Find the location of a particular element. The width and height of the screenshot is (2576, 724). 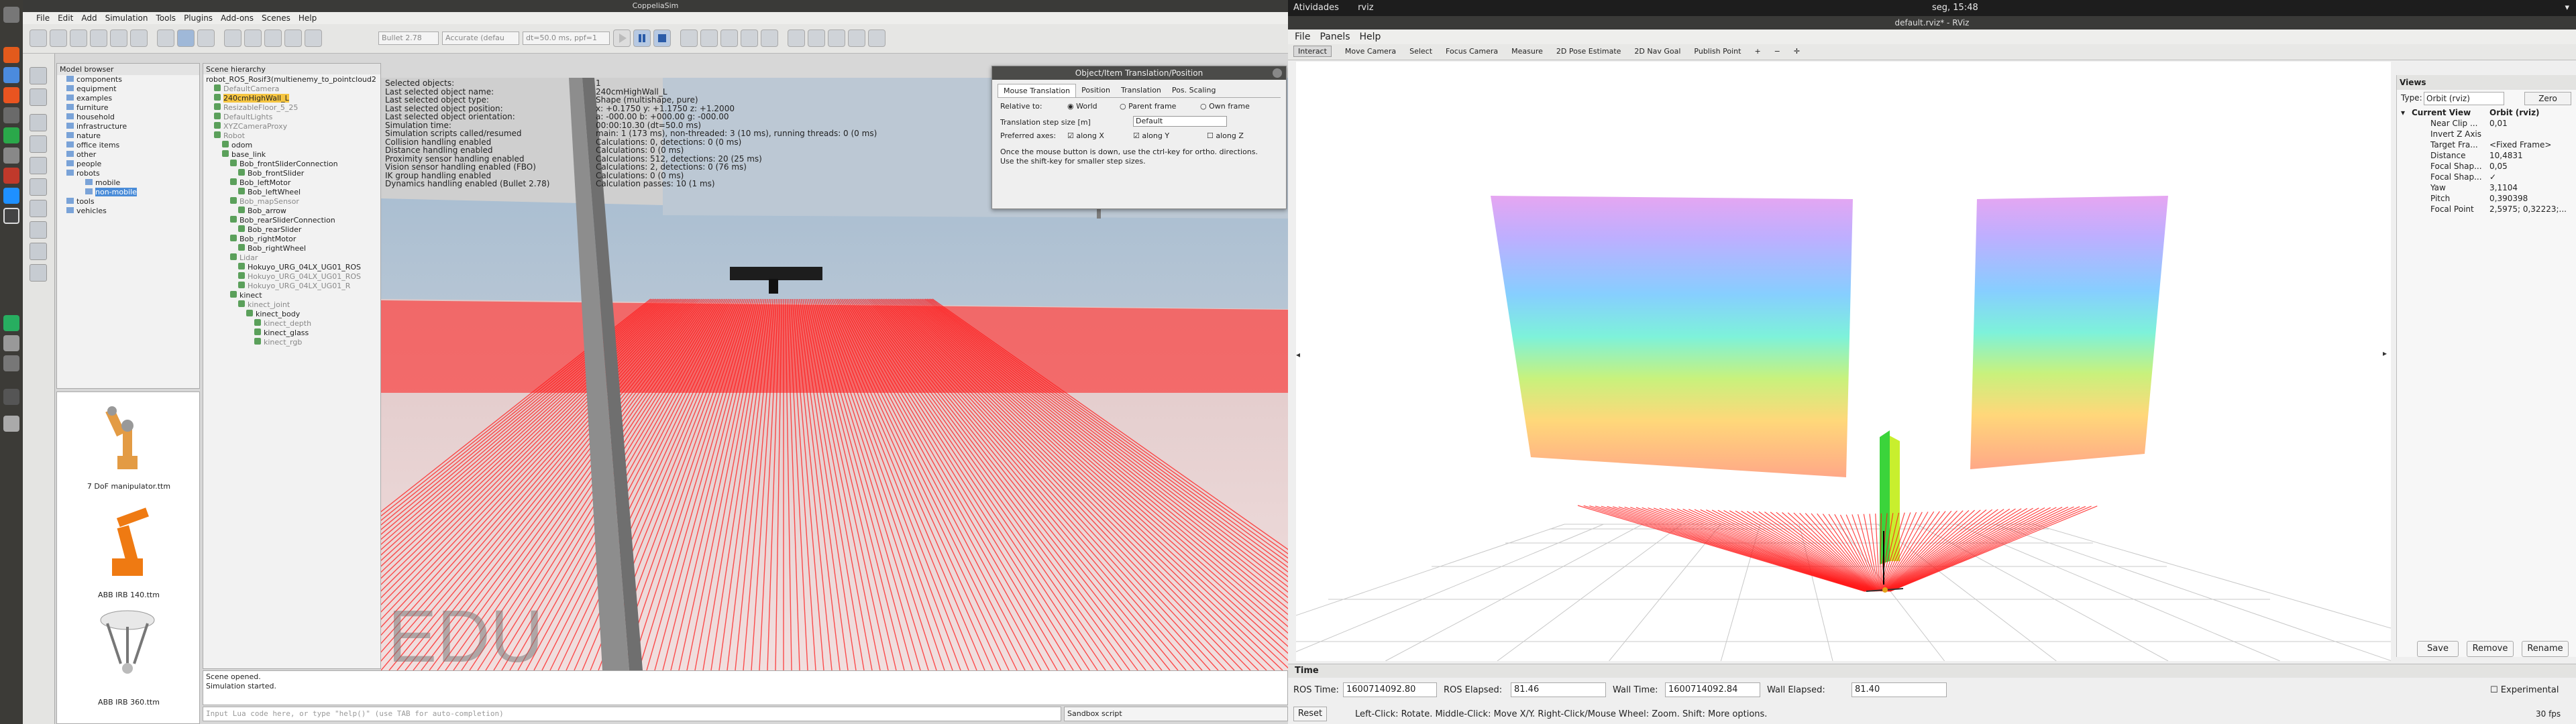

clock: seg, 15:48 is located at coordinates (1955, 8).